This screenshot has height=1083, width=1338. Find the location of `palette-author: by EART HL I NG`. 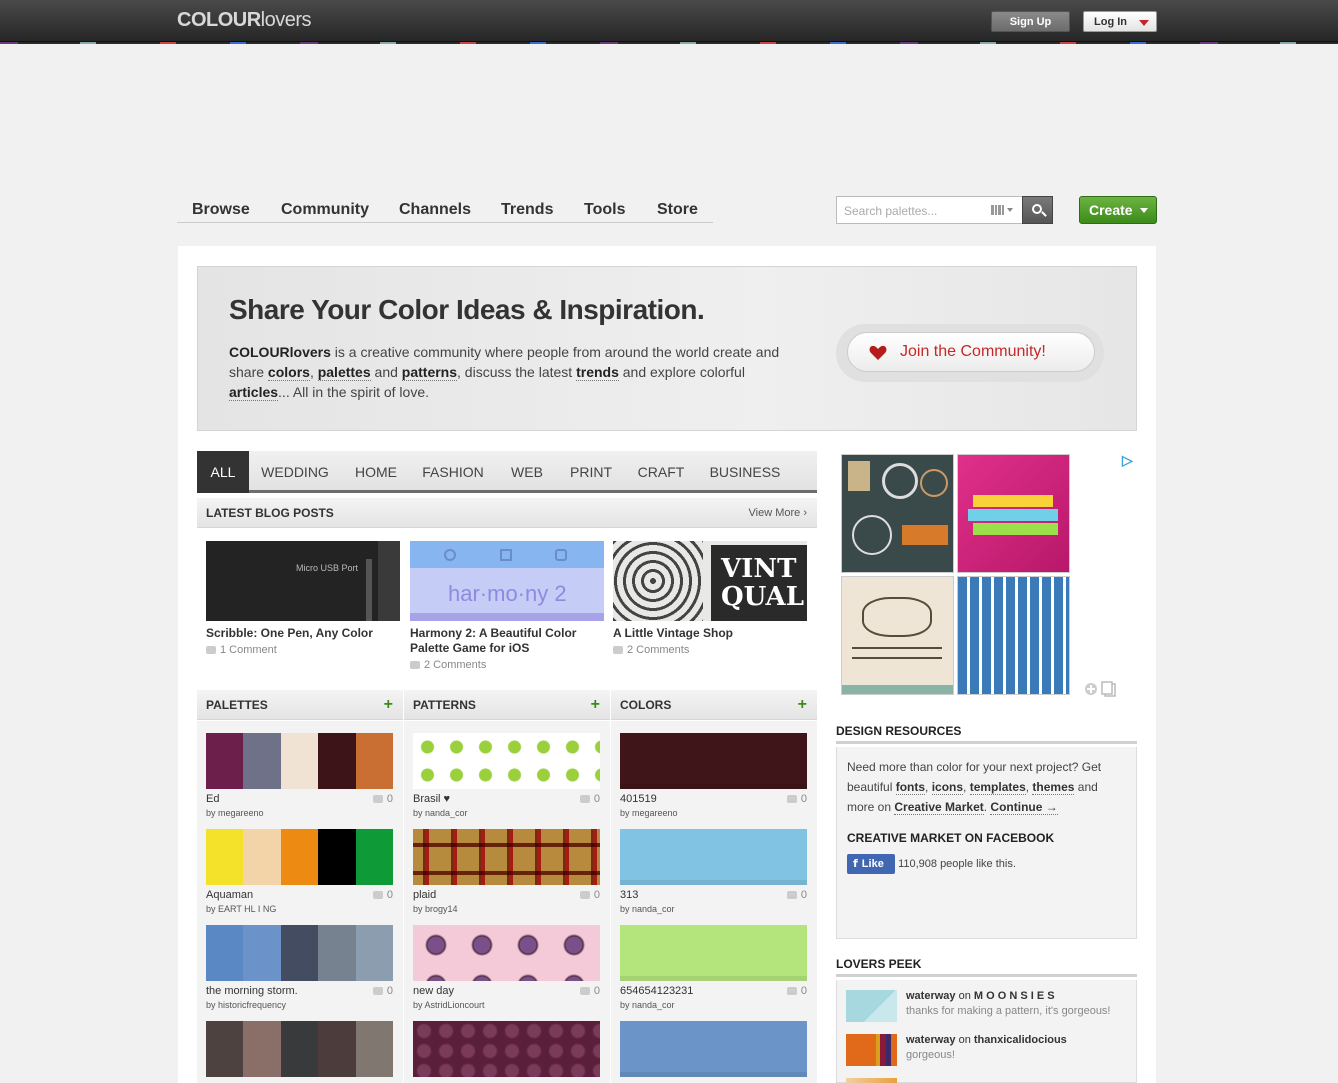

palette-author: by EART HL I NG is located at coordinates (241, 909).